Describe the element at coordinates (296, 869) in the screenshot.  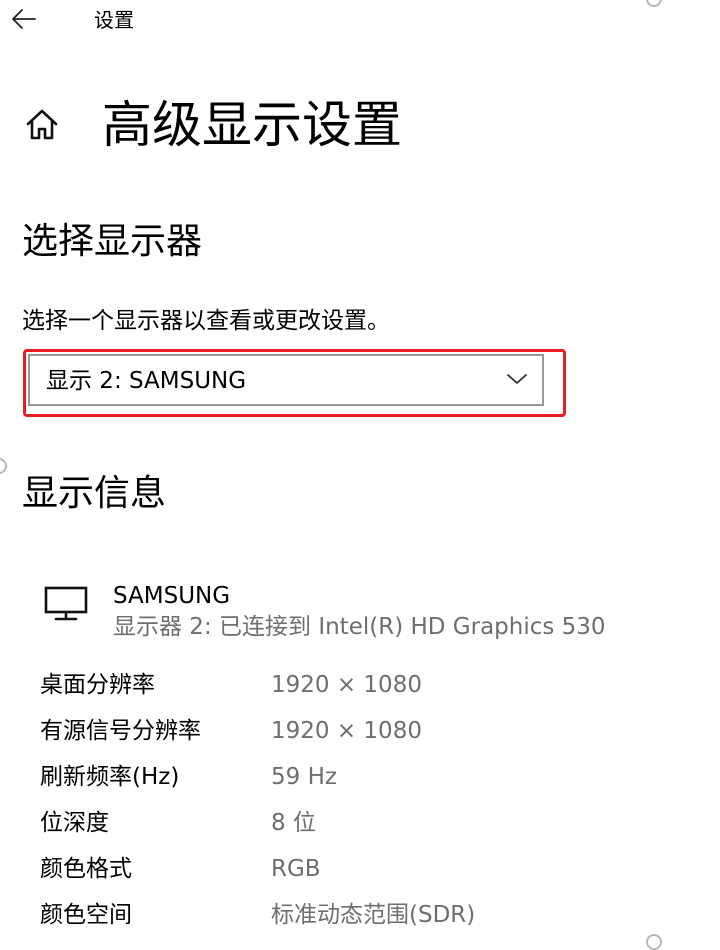
I see `property-value: RGB` at that location.